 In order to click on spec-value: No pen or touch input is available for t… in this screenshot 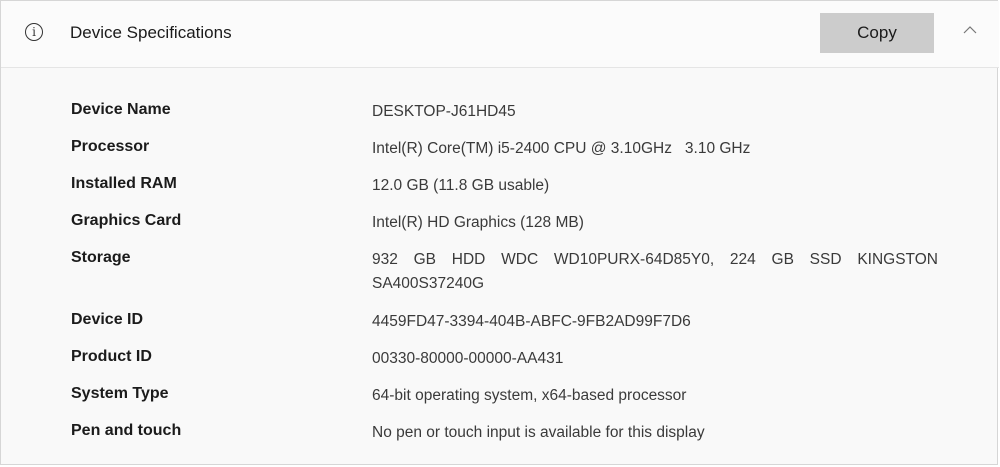, I will do `click(538, 432)`.